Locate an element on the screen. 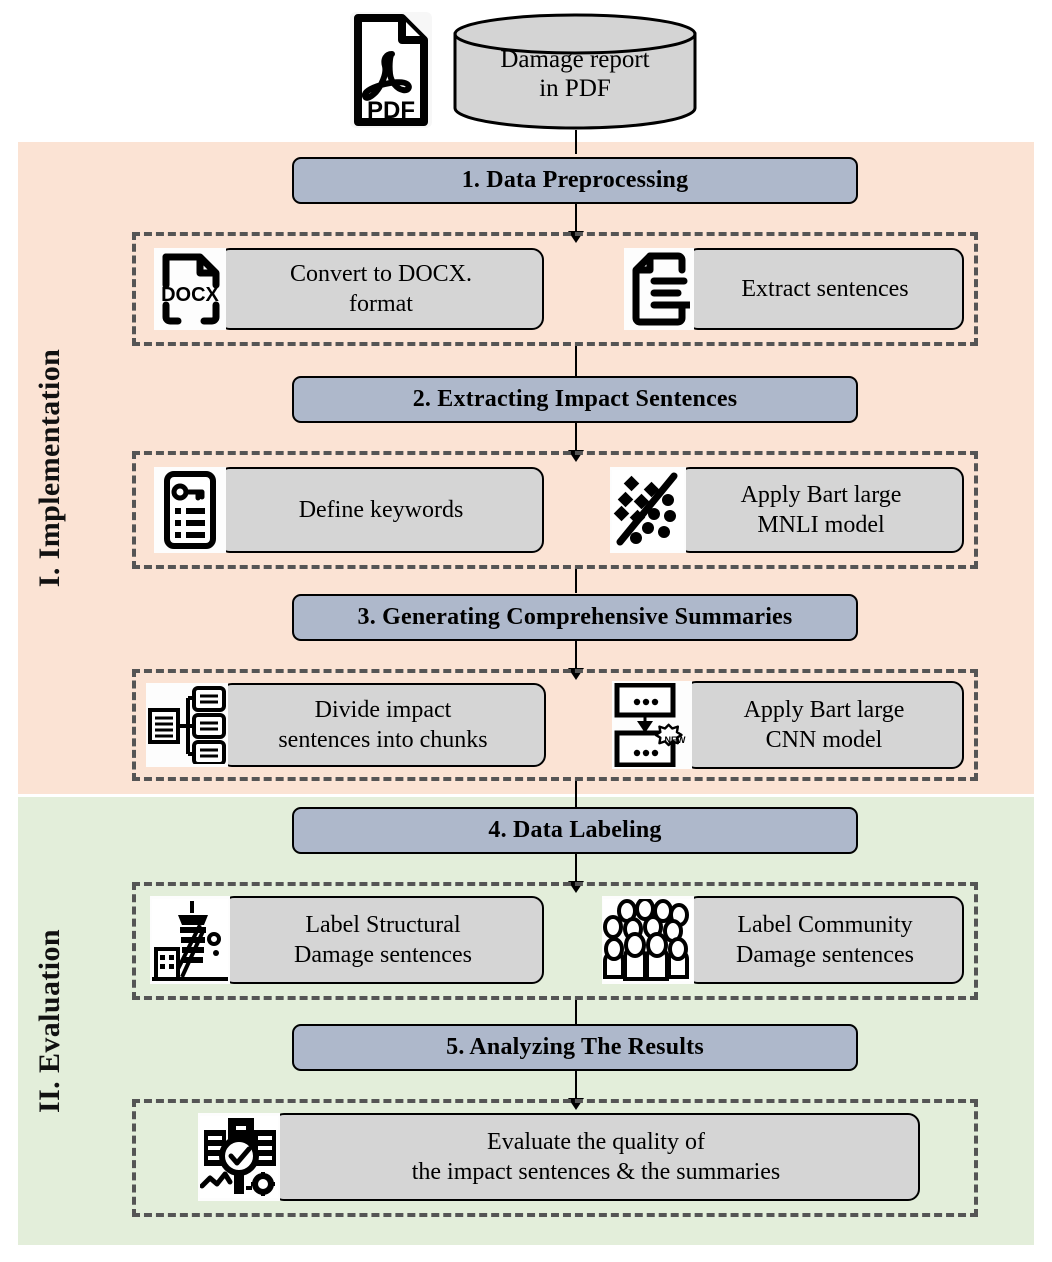  task-evaluate-line1: Evaluate the quality of is located at coordinates (596, 1142).